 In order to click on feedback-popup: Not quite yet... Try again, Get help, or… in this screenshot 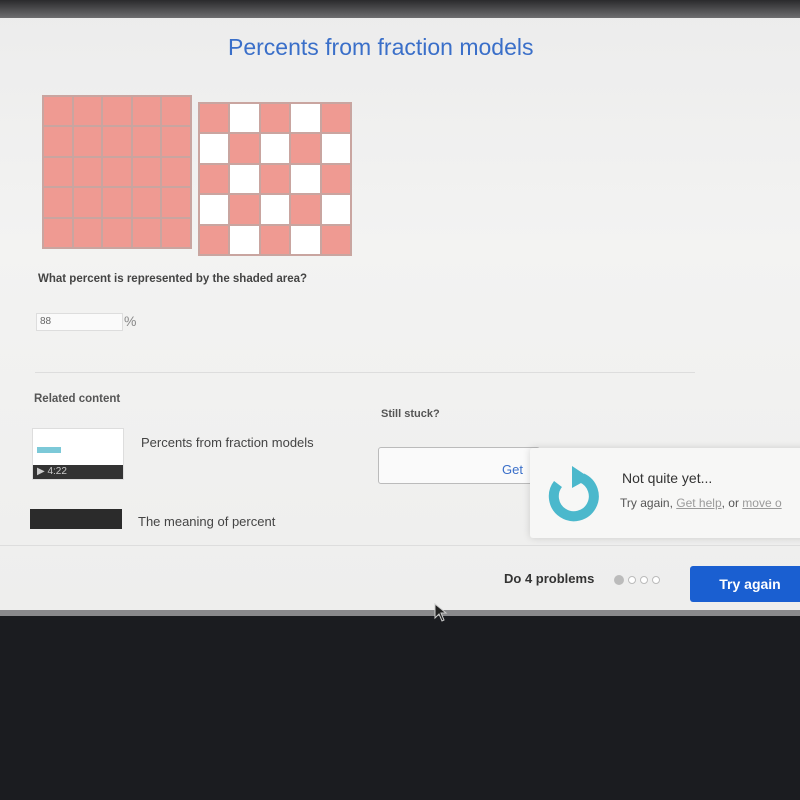, I will do `click(665, 493)`.